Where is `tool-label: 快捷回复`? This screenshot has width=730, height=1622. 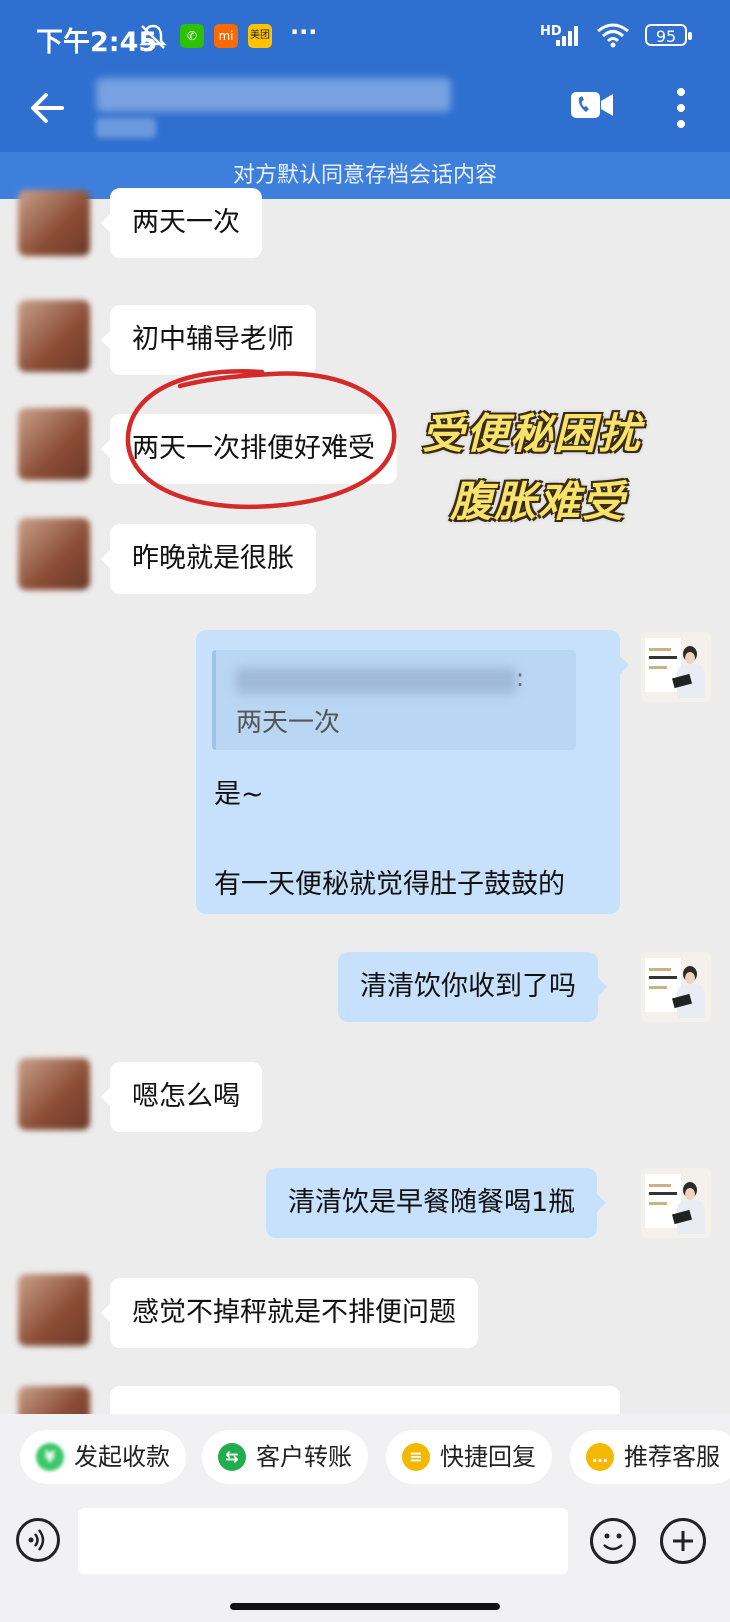
tool-label: 快捷回复 is located at coordinates (488, 1457).